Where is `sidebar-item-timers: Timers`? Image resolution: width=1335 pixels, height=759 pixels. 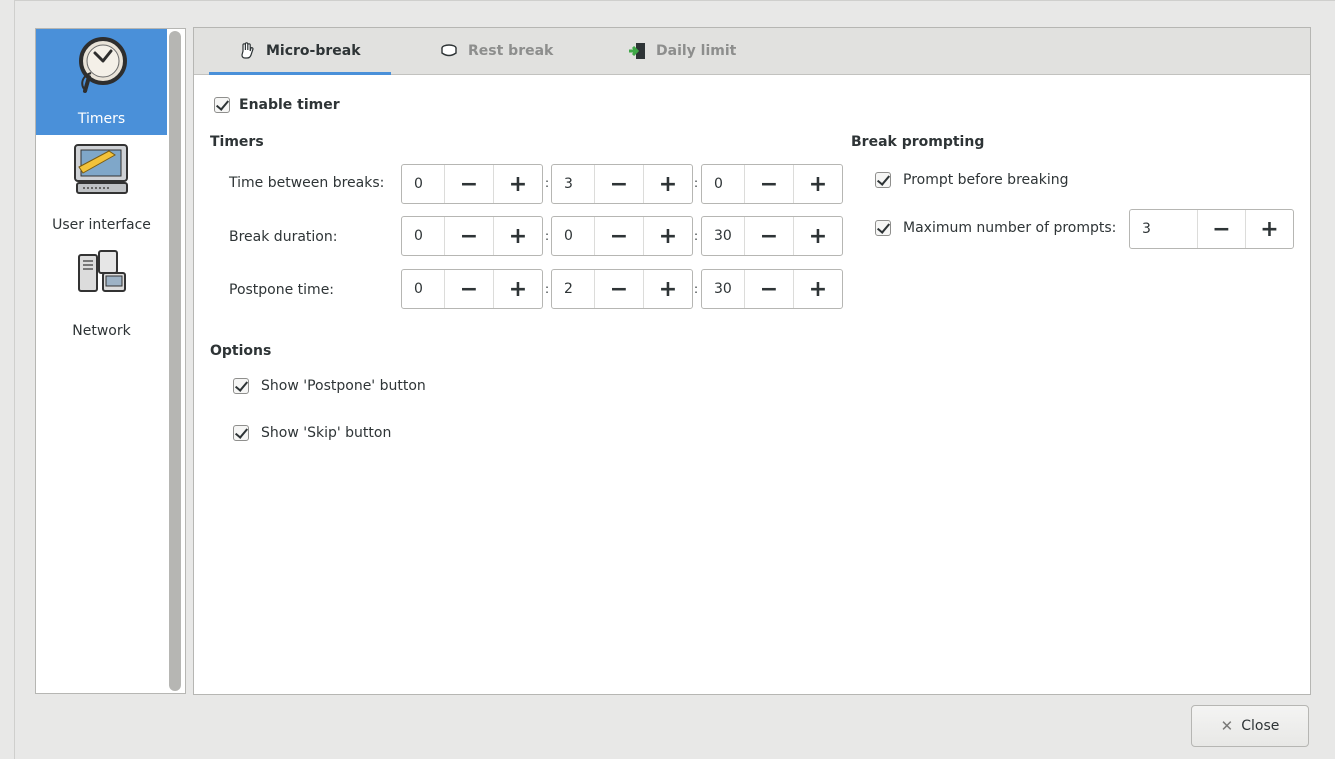 sidebar-item-timers: Timers is located at coordinates (101, 82).